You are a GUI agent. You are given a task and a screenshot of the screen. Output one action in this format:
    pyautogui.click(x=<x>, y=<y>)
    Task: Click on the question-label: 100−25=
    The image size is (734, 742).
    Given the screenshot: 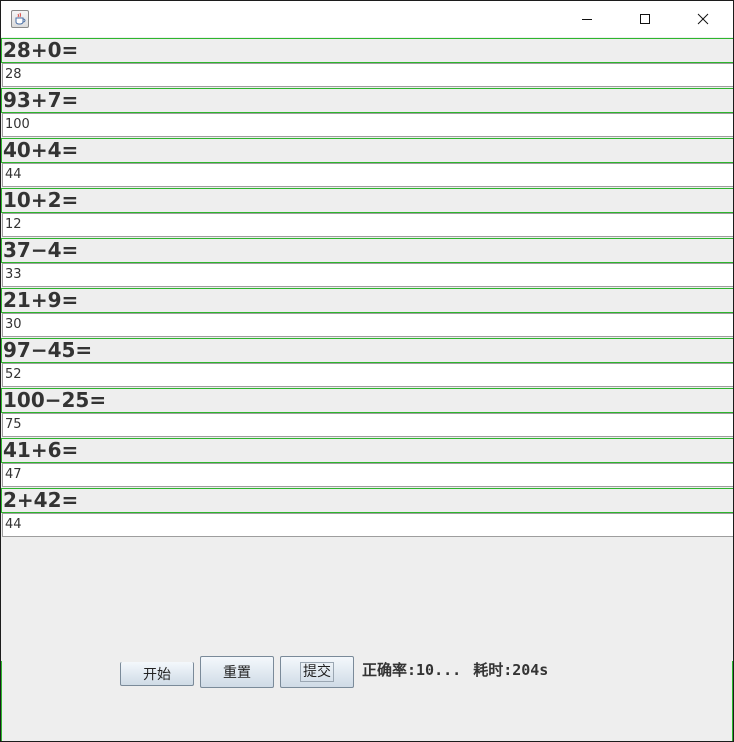 What is the action you would take?
    pyautogui.click(x=367, y=400)
    